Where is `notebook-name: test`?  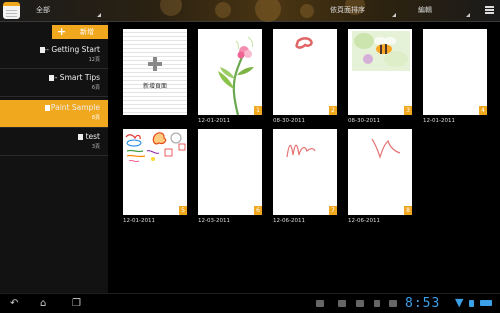
notebook-name: test is located at coordinates (92, 136).